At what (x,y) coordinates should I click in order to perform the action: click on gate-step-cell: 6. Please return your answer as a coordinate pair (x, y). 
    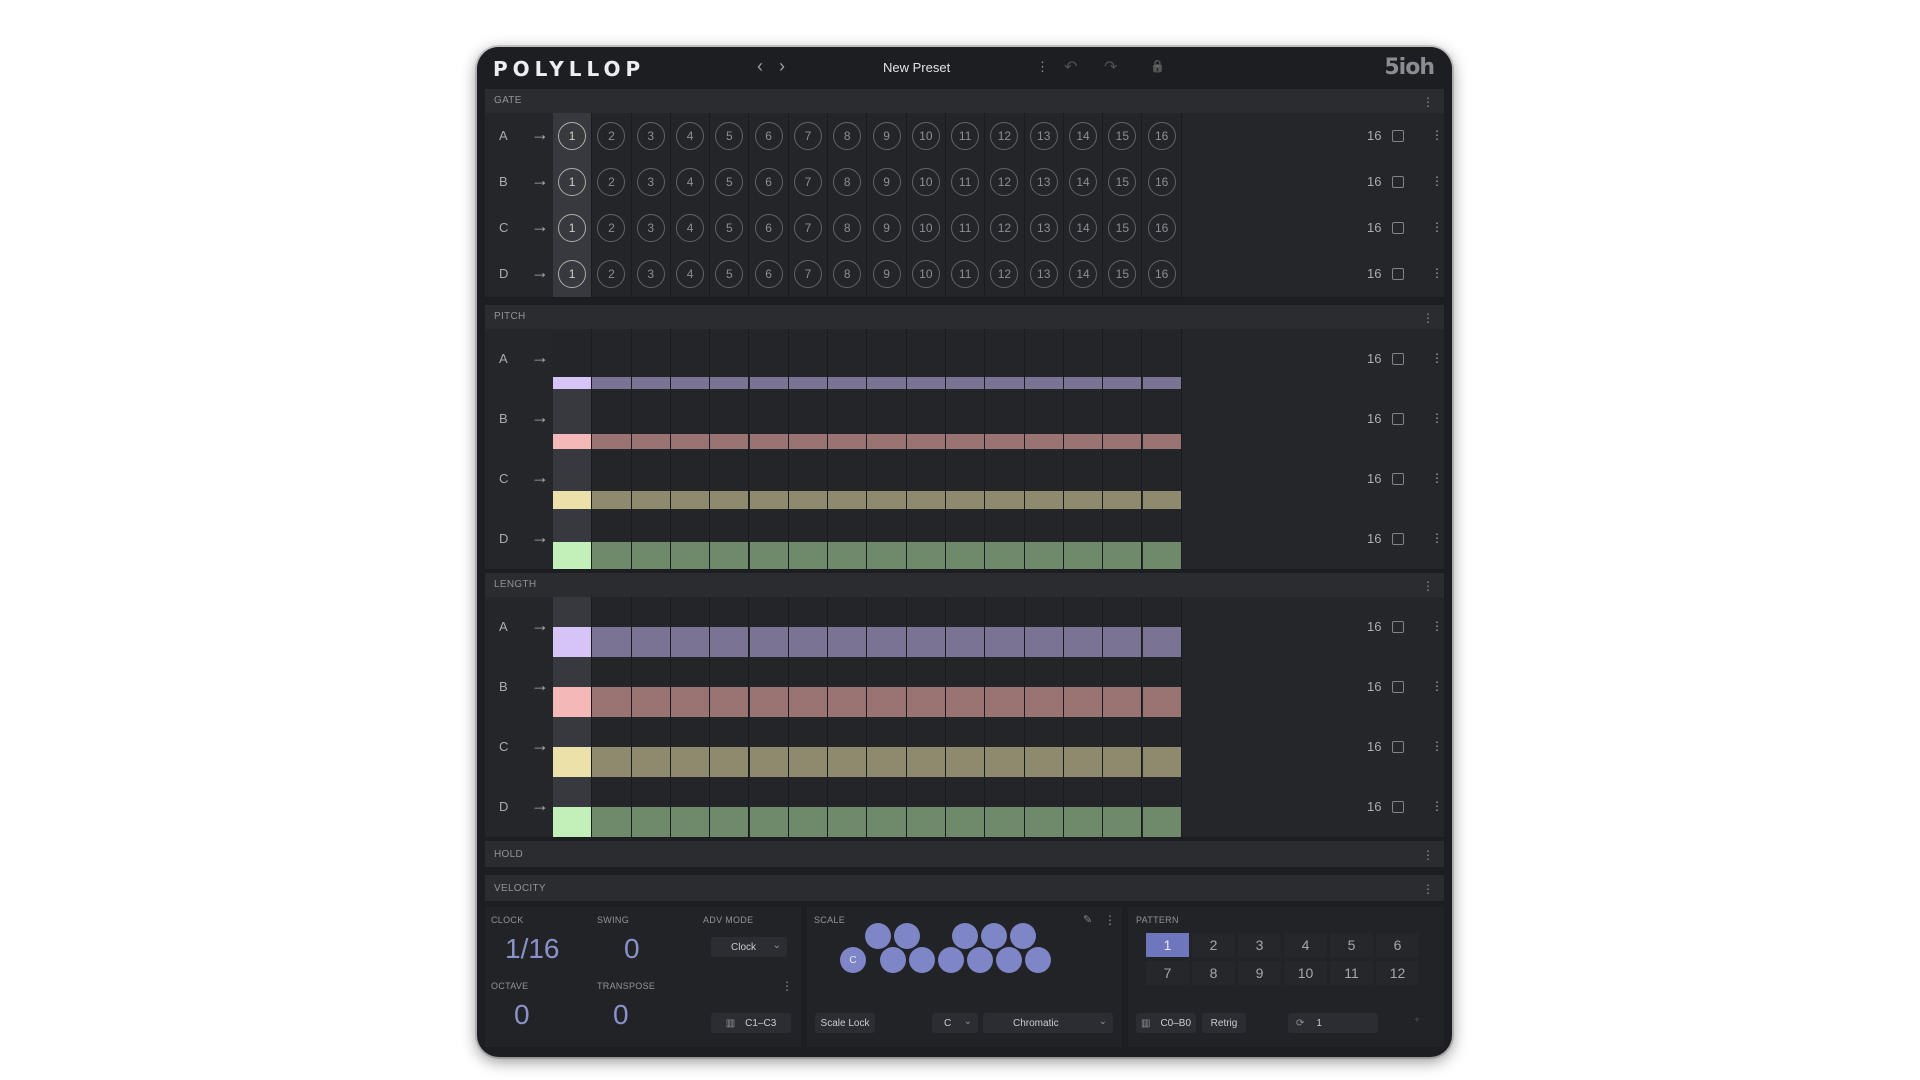
    Looking at the image, I should click on (769, 136).